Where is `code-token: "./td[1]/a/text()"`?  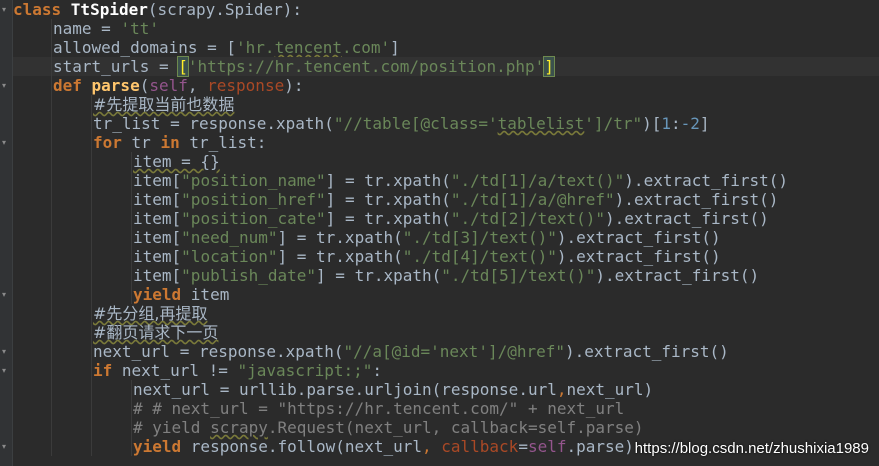
code-token: "./td[1]/a/text()" is located at coordinates (537, 180).